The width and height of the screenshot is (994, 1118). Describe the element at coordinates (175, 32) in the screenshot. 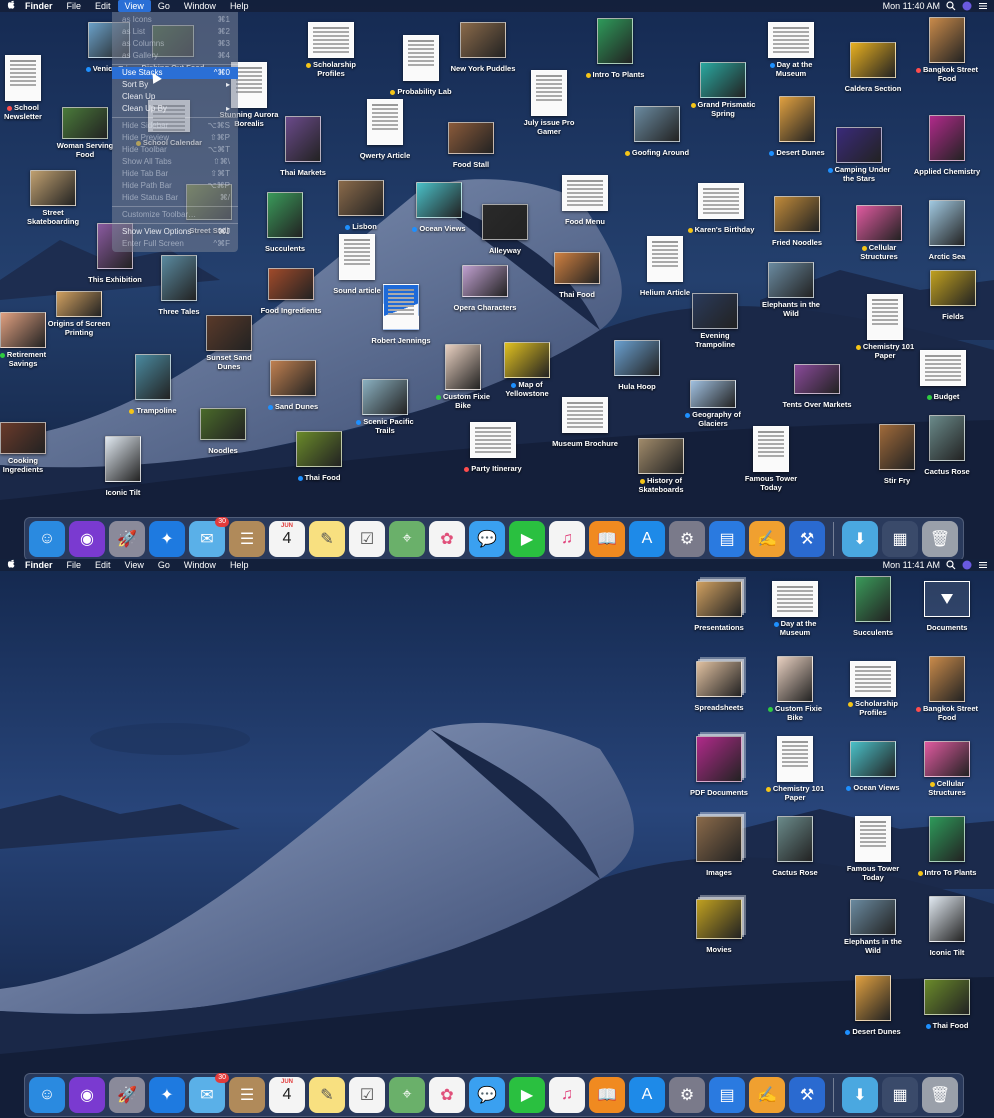

I see `view-menu-item-as-list: as List ⌘2` at that location.